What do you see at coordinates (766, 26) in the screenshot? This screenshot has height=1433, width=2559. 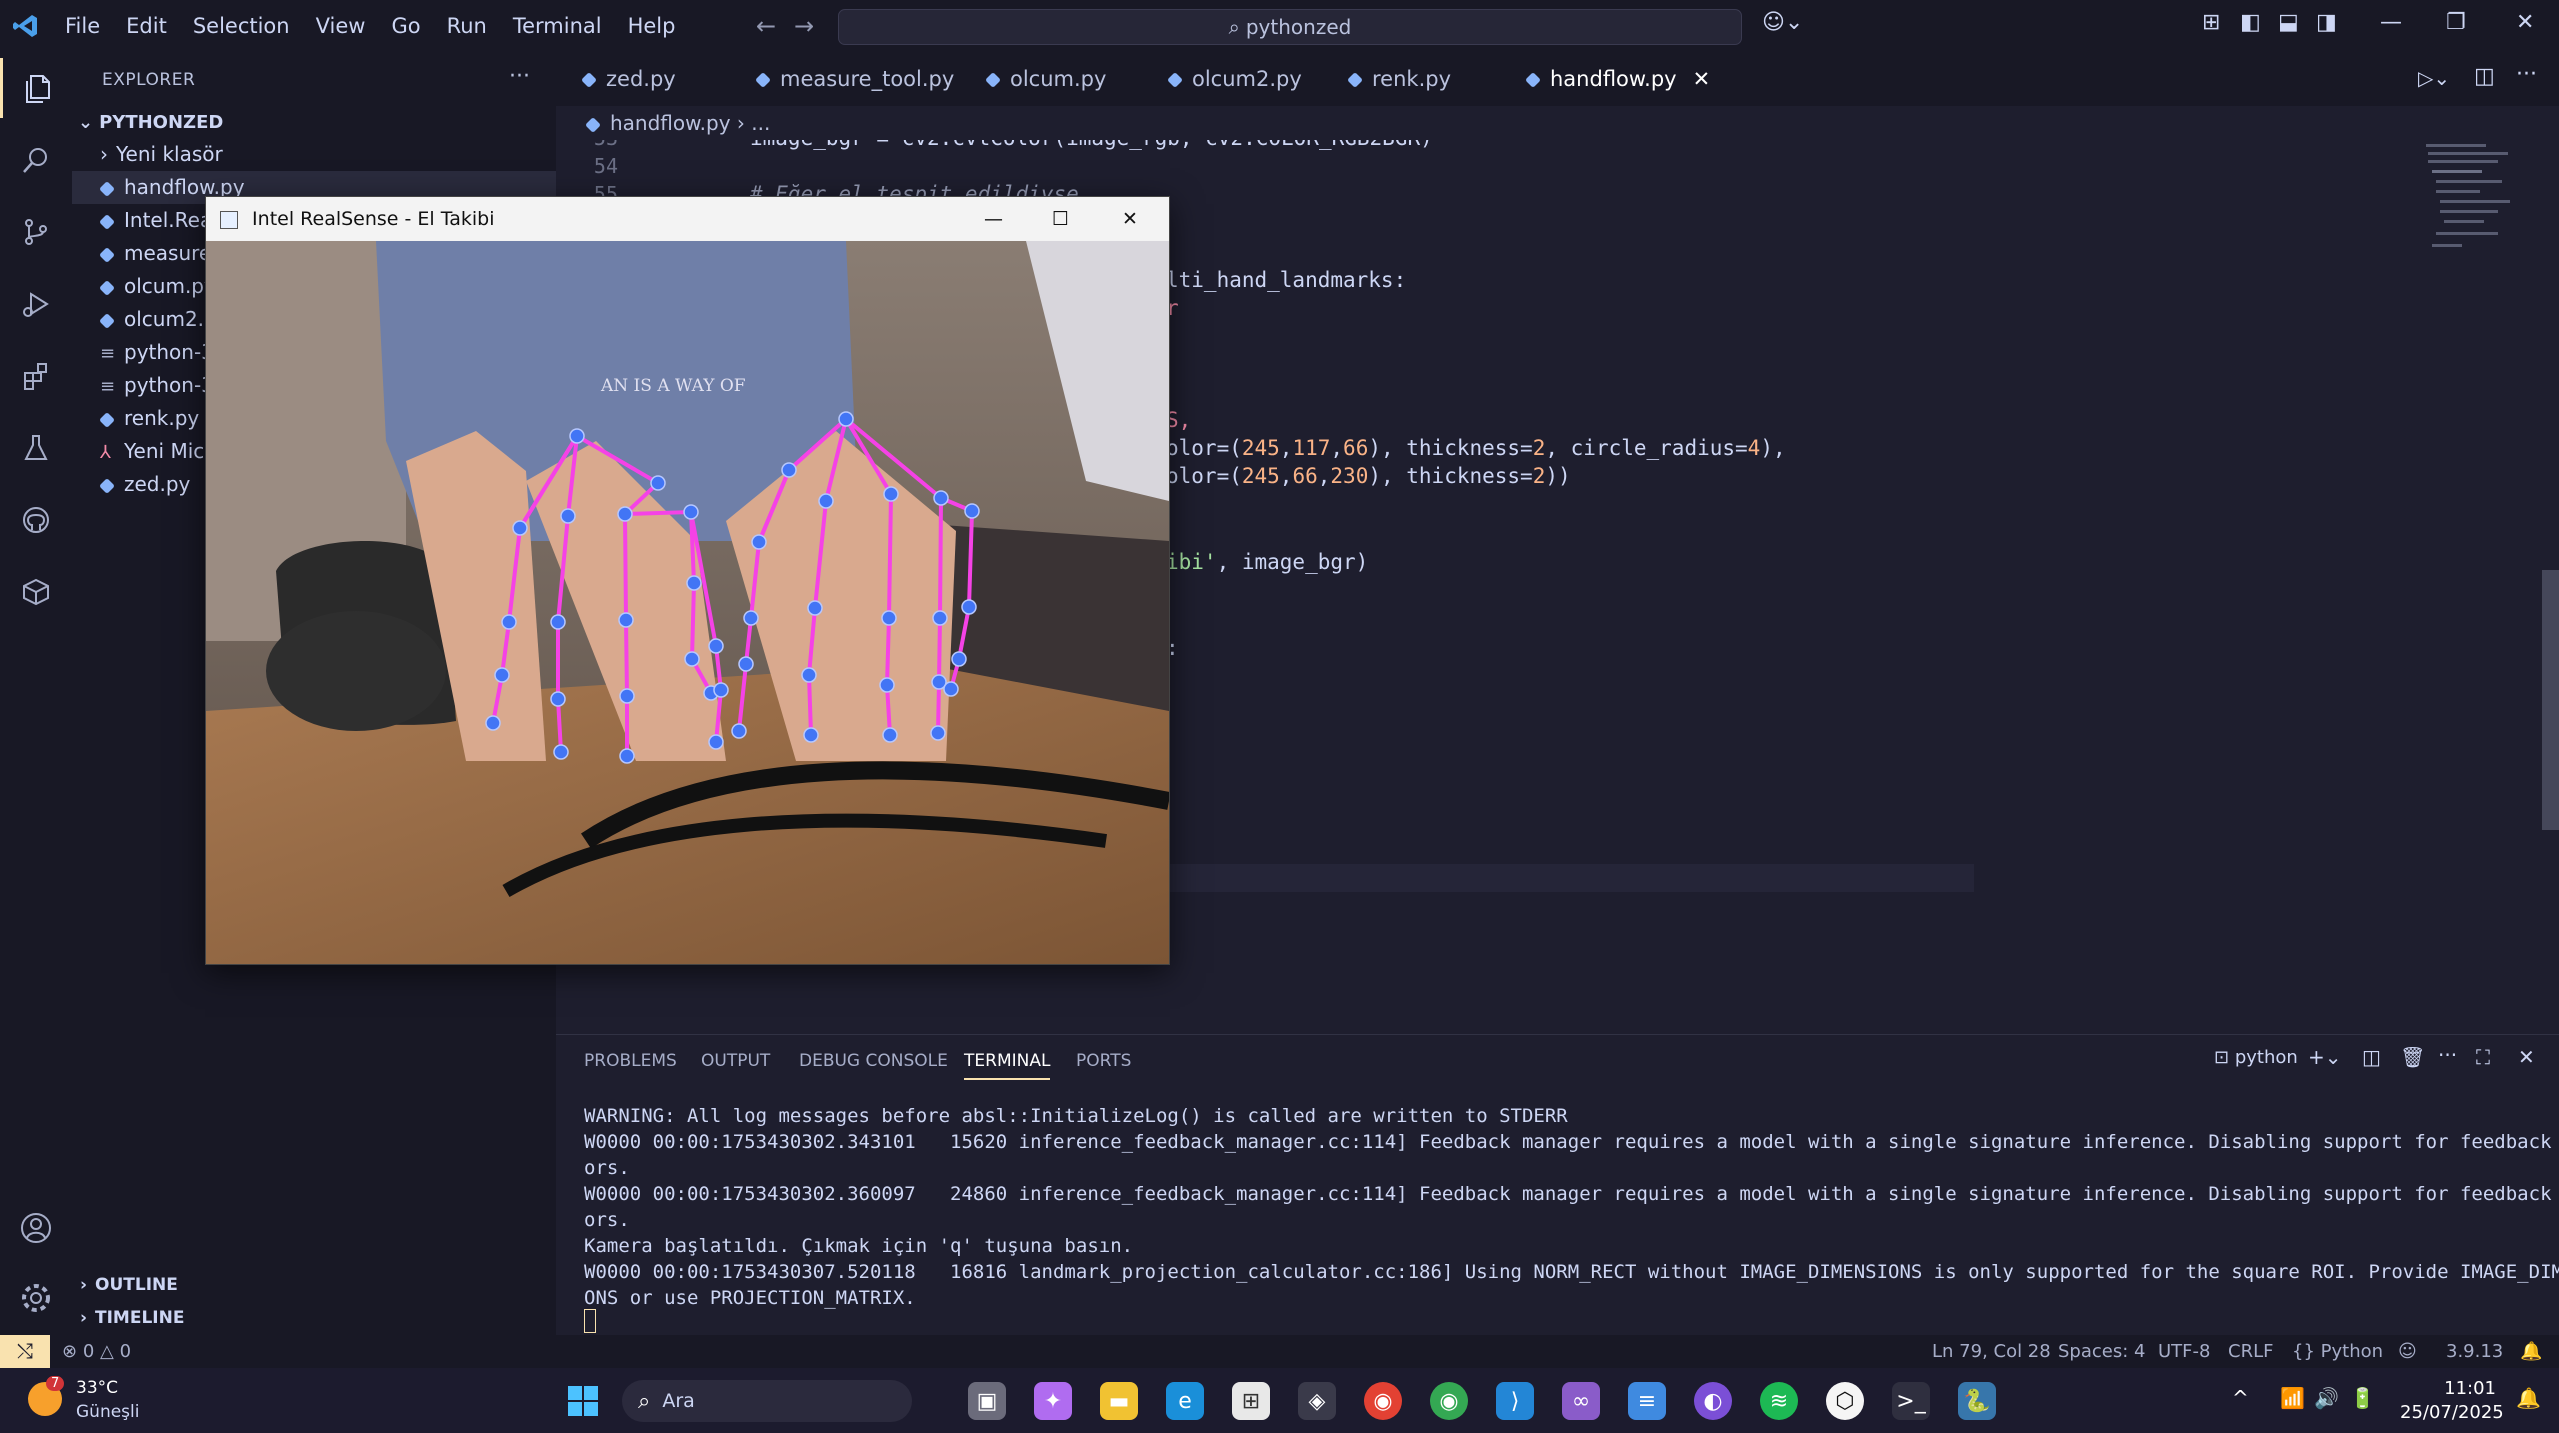 I see `back-arrow-icon: ←` at bounding box center [766, 26].